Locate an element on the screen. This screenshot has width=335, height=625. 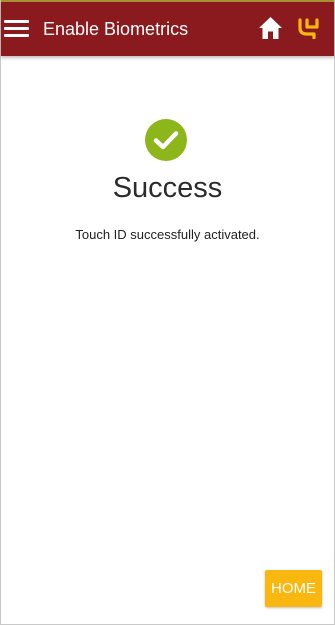
home-icon is located at coordinates (270, 28).